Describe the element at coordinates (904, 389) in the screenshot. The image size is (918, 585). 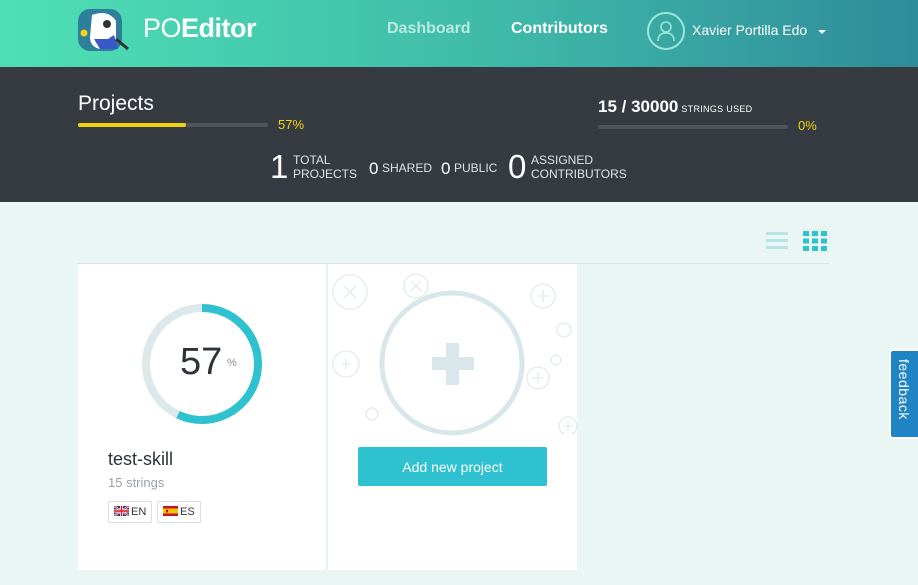
I see `feedback-label: feedback` at that location.